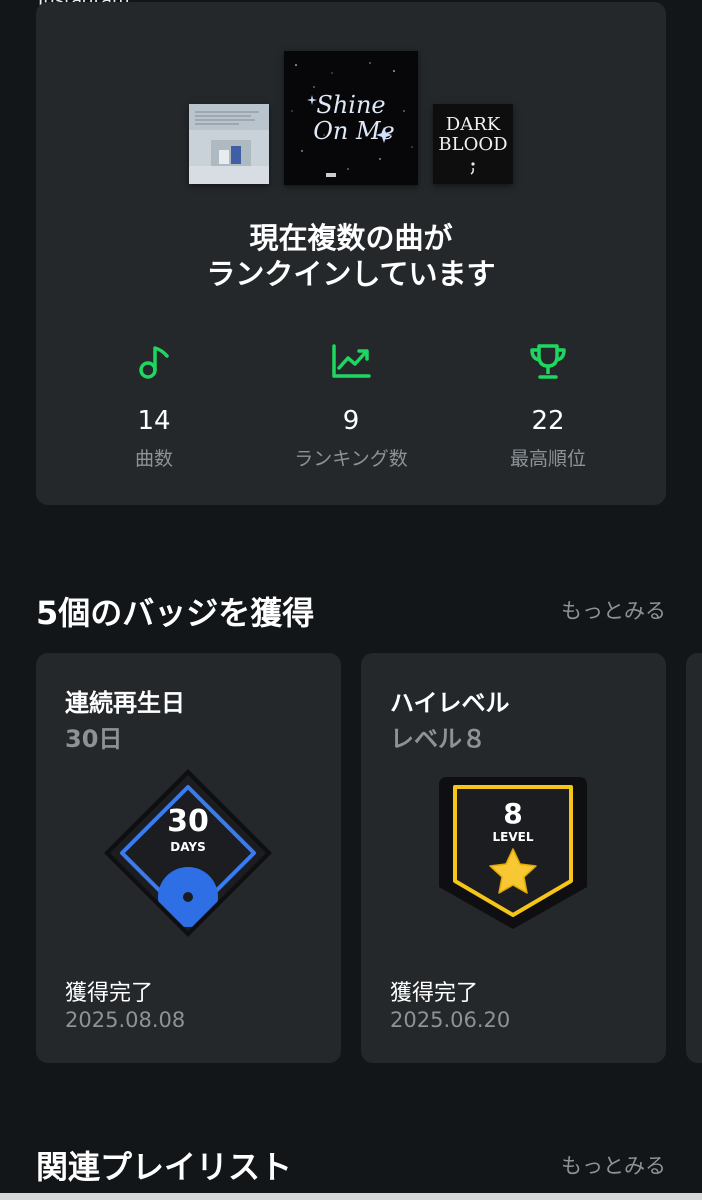 The image size is (702, 1200). Describe the element at coordinates (613, 1165) in the screenshot. I see `playlists-more-link: もっとみる` at that location.